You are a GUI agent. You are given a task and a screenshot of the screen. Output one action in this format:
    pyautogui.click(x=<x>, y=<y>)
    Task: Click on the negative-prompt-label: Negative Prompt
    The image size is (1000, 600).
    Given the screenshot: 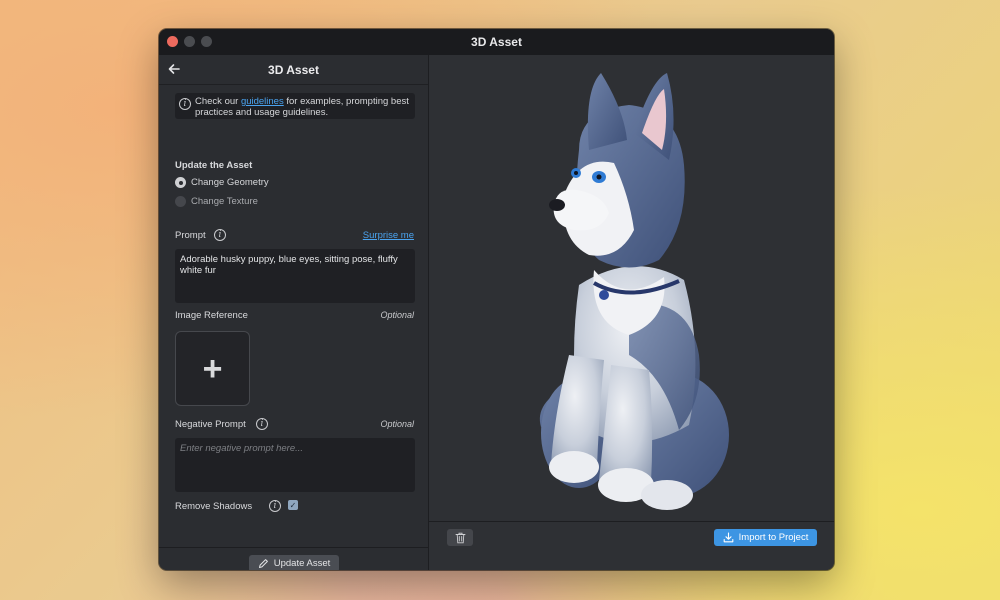 What is the action you would take?
    pyautogui.click(x=210, y=424)
    